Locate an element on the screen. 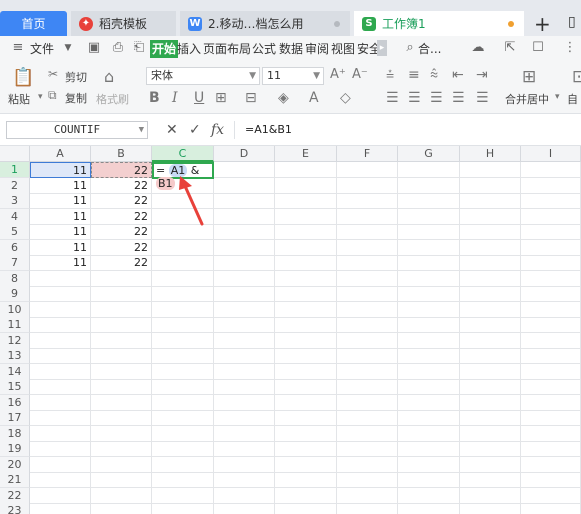  cell-a7: 11 is located at coordinates (60, 263).